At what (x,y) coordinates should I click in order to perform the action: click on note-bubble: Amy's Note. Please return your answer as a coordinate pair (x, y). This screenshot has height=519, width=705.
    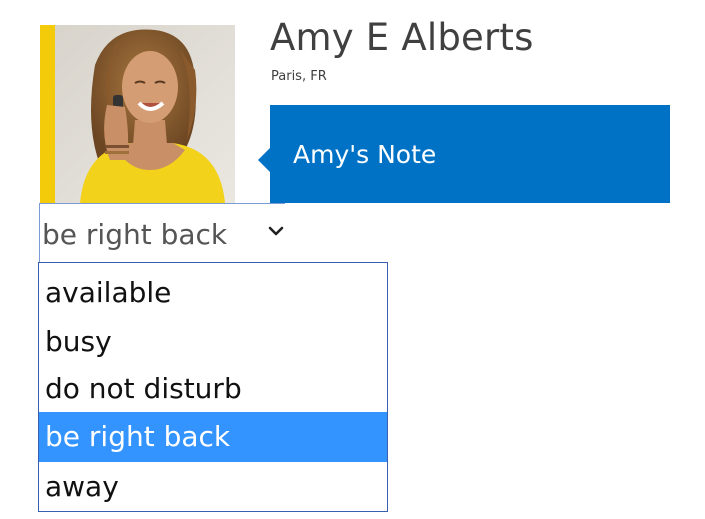
    Looking at the image, I should click on (470, 154).